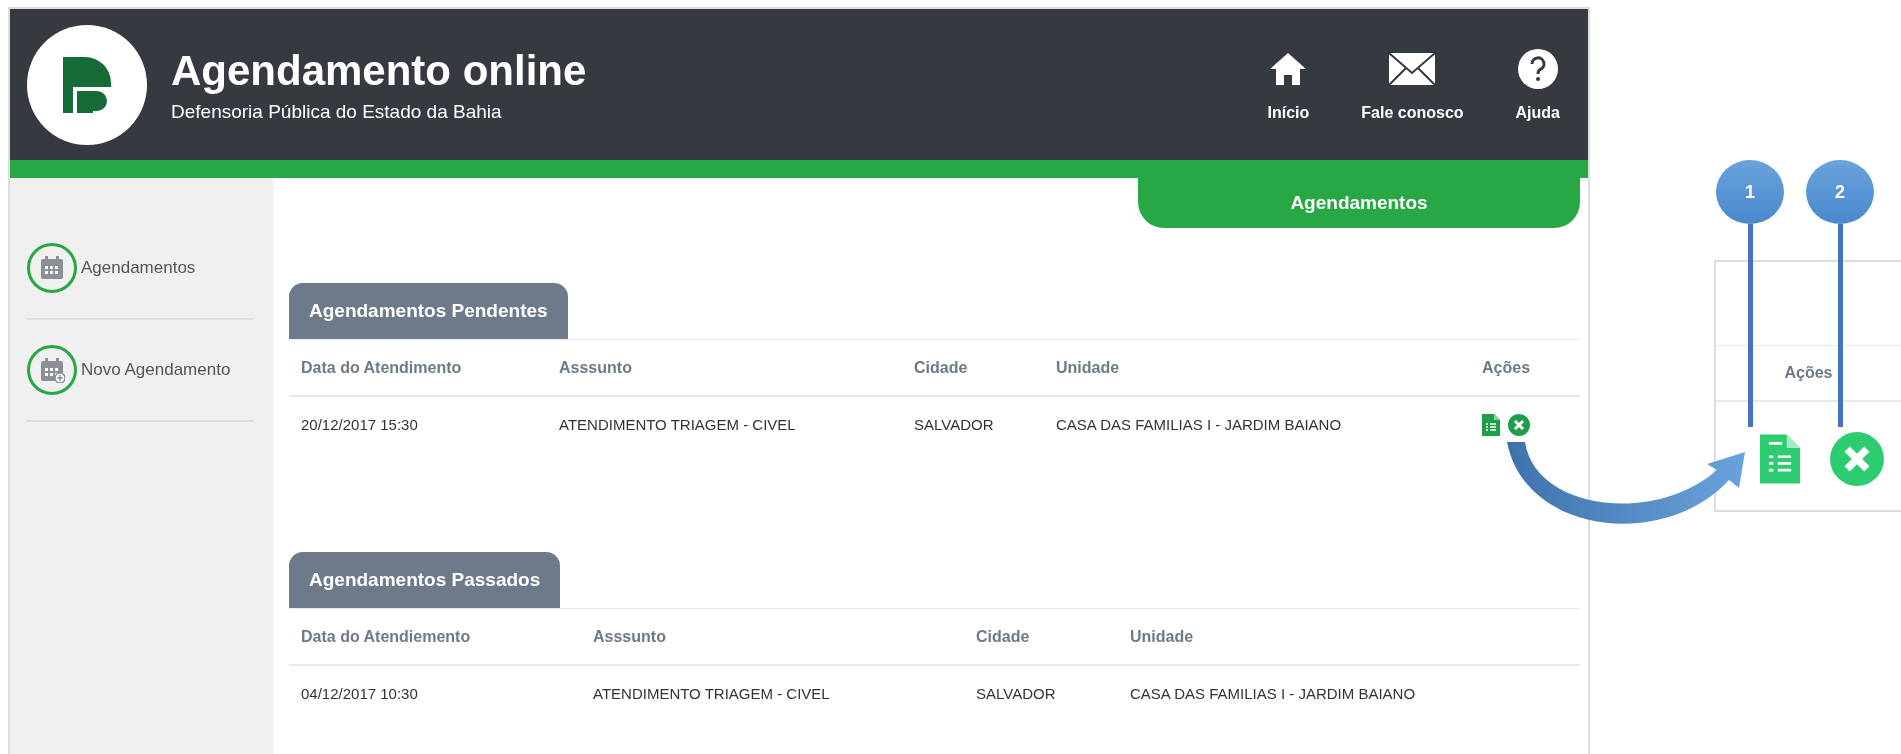 Image resolution: width=1901 pixels, height=754 pixels. I want to click on nav-link: Fale conosco, so click(1412, 84).